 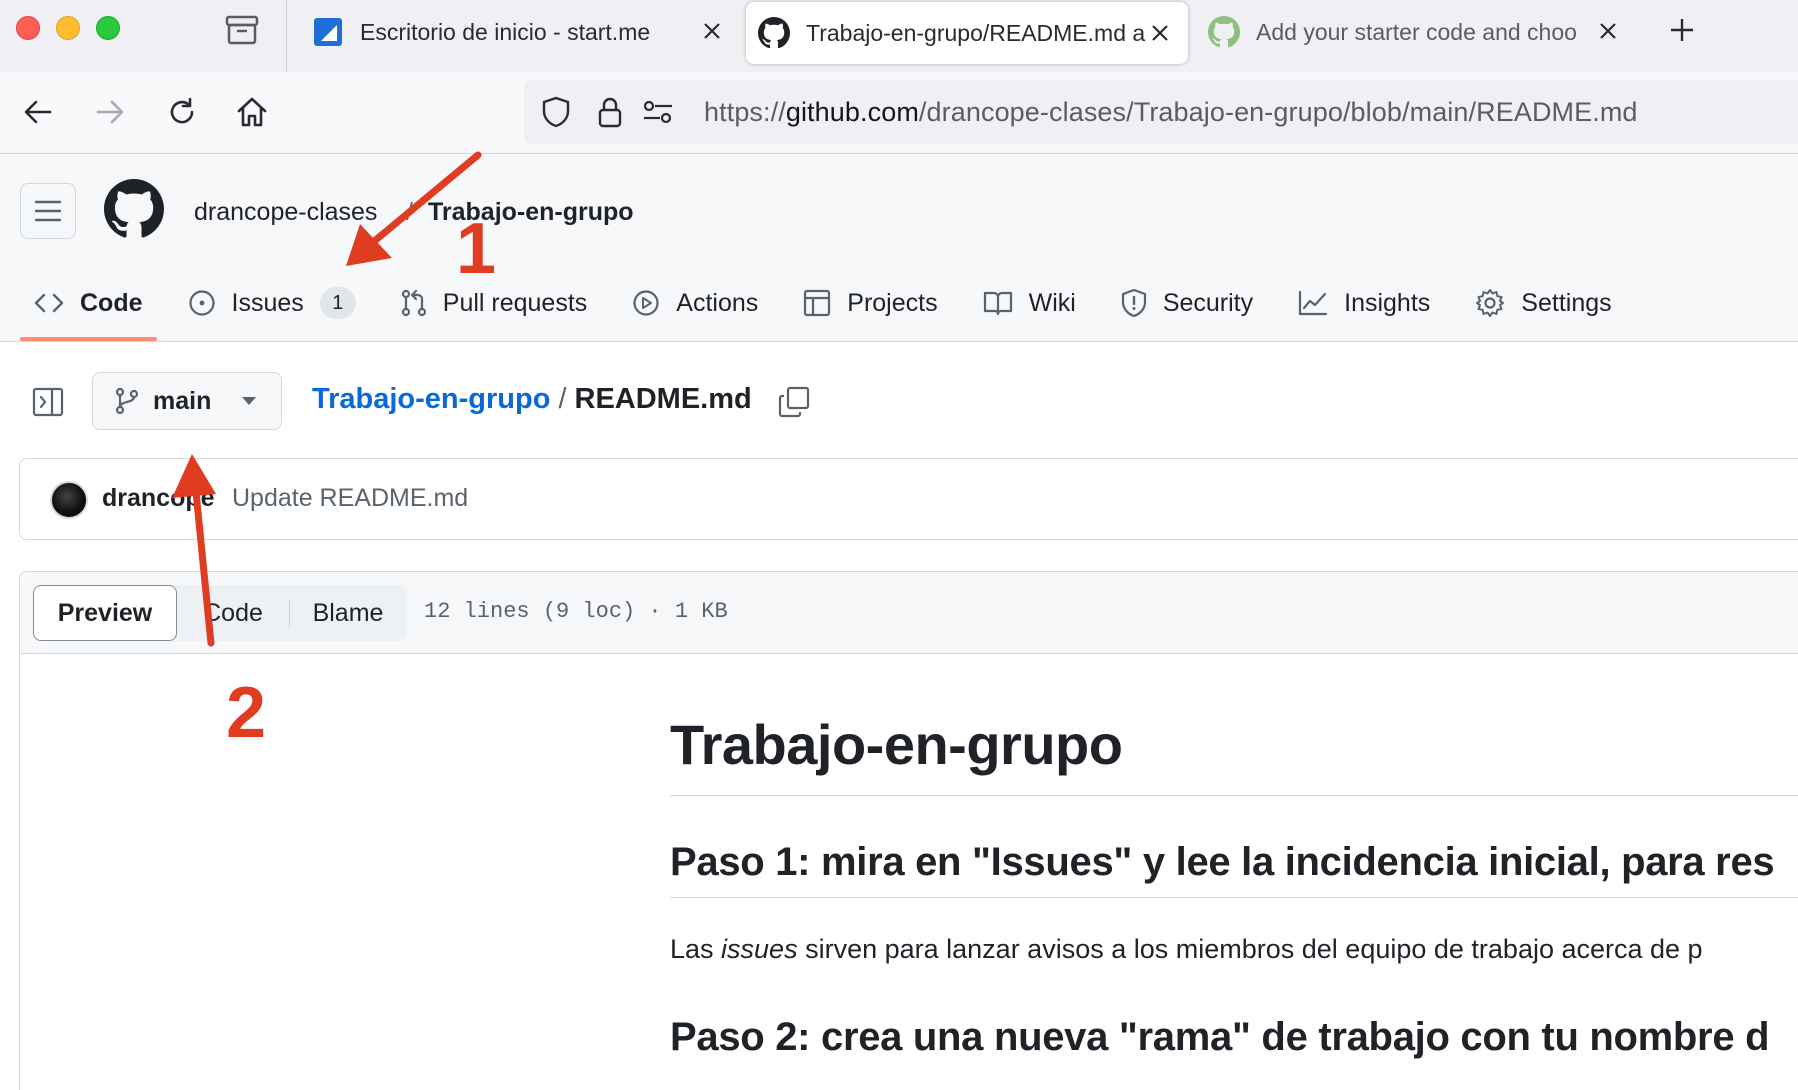 I want to click on browser-tab-starter-code: Add your starter code and choo, so click(x=1416, y=32).